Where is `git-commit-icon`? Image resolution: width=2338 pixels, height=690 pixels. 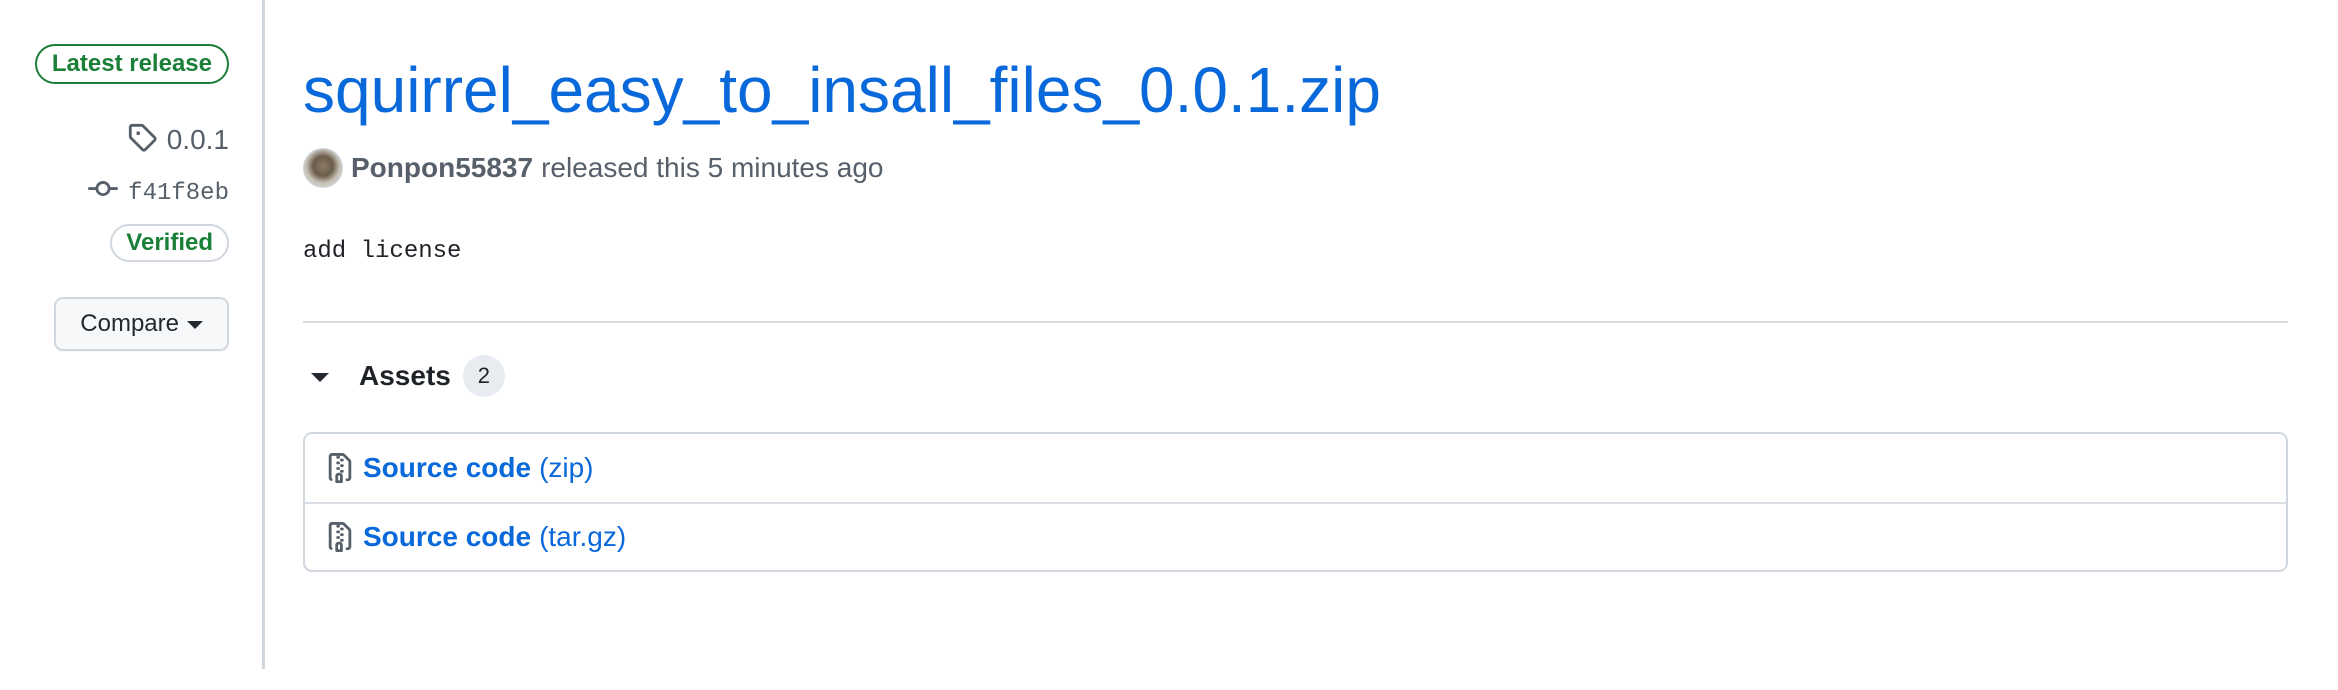 git-commit-icon is located at coordinates (103, 193).